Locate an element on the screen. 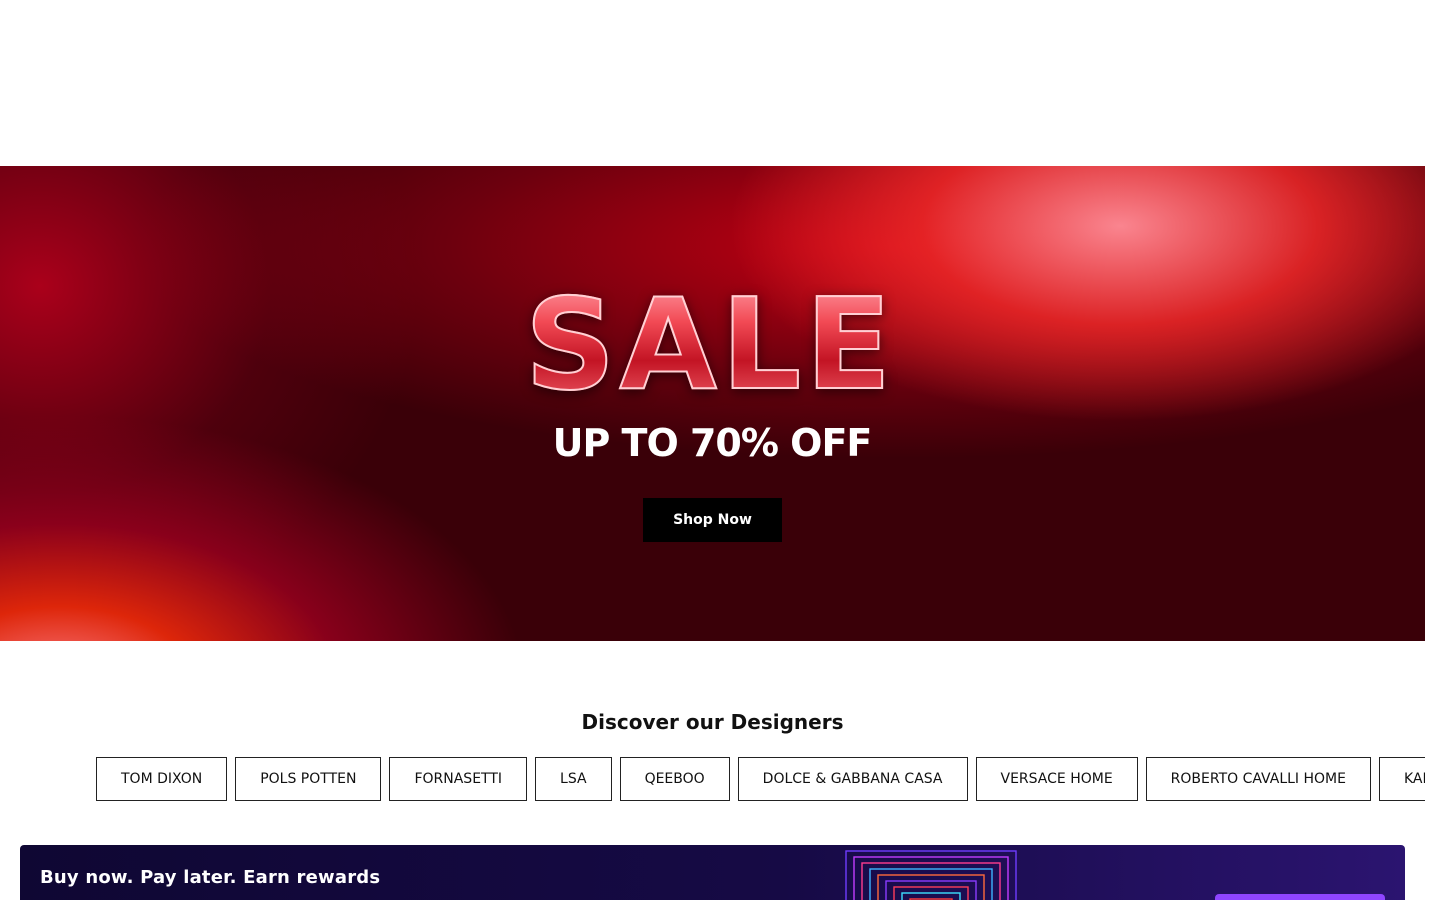  designer-link-roberto-cavalli-home: ROBERTO CAVALLI HOME is located at coordinates (1258, 779).